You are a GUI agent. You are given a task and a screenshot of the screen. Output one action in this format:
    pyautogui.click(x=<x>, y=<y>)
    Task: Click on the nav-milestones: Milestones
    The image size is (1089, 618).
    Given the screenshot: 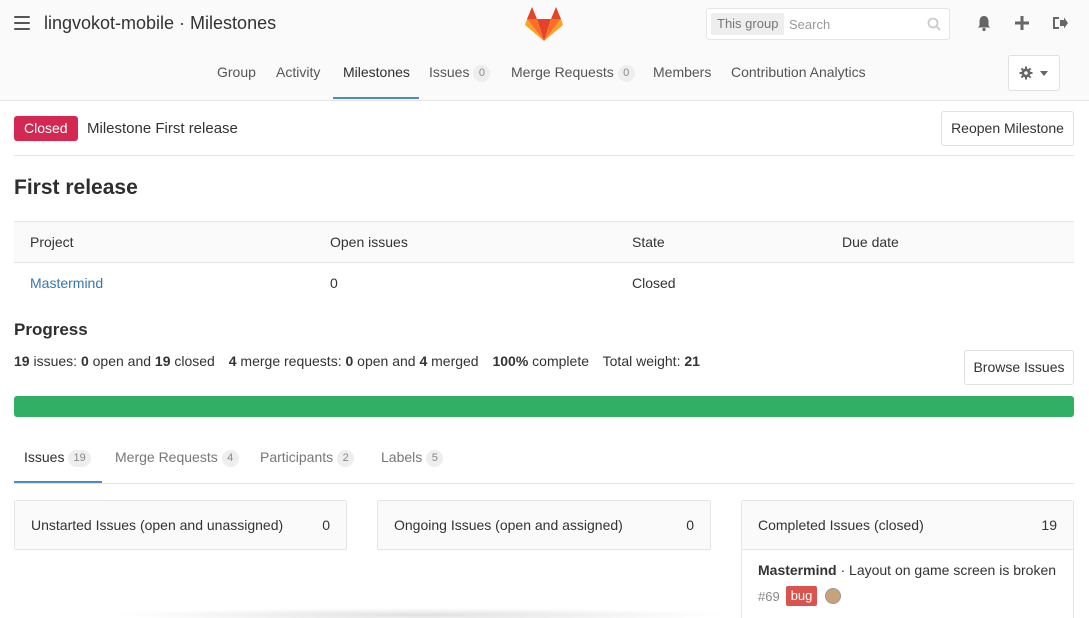 What is the action you would take?
    pyautogui.click(x=376, y=72)
    